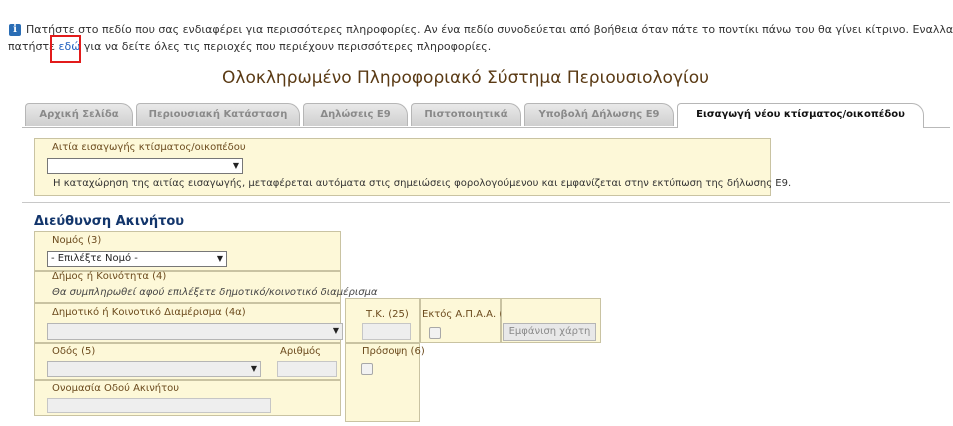  Describe the element at coordinates (307, 369) in the screenshot. I see `street-number-input` at that location.